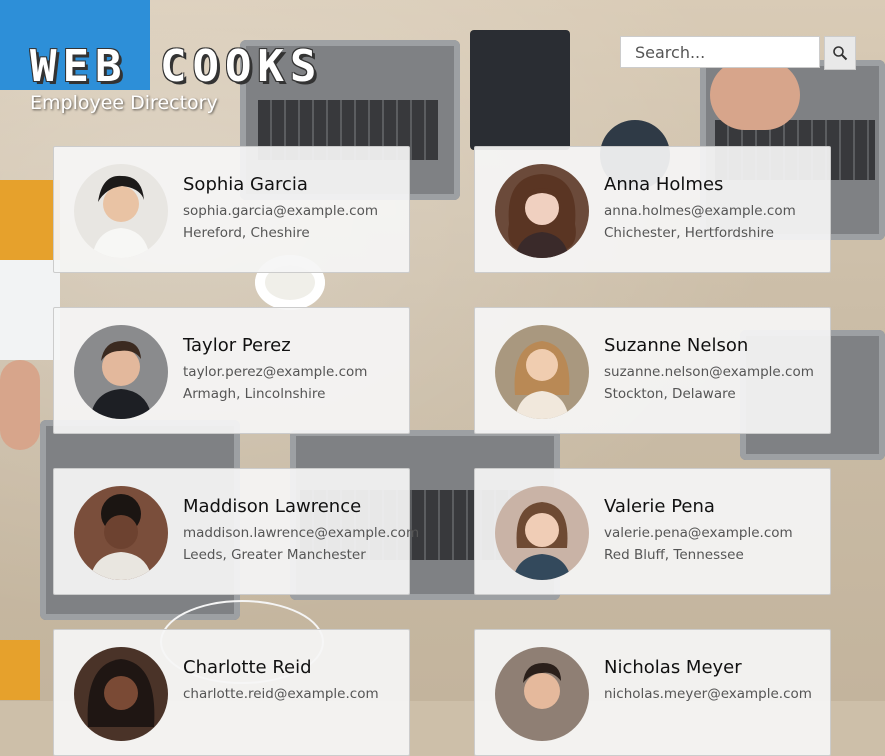  What do you see at coordinates (670, 394) in the screenshot?
I see `employee-location: Stockton, Delaware` at bounding box center [670, 394].